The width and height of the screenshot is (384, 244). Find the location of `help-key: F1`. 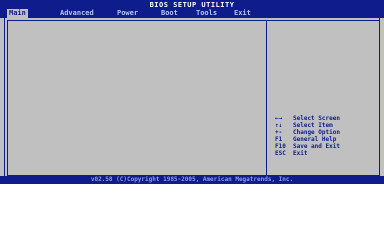

help-key: F1 is located at coordinates (279, 139).